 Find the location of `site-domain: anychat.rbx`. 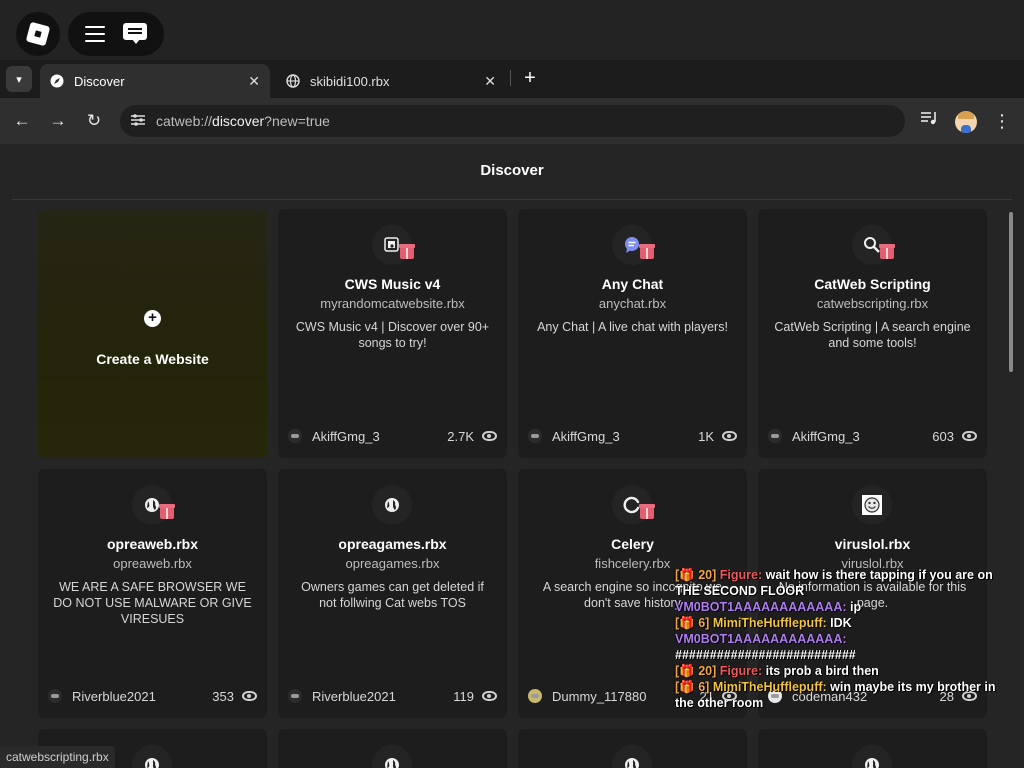

site-domain: anychat.rbx is located at coordinates (632, 303).